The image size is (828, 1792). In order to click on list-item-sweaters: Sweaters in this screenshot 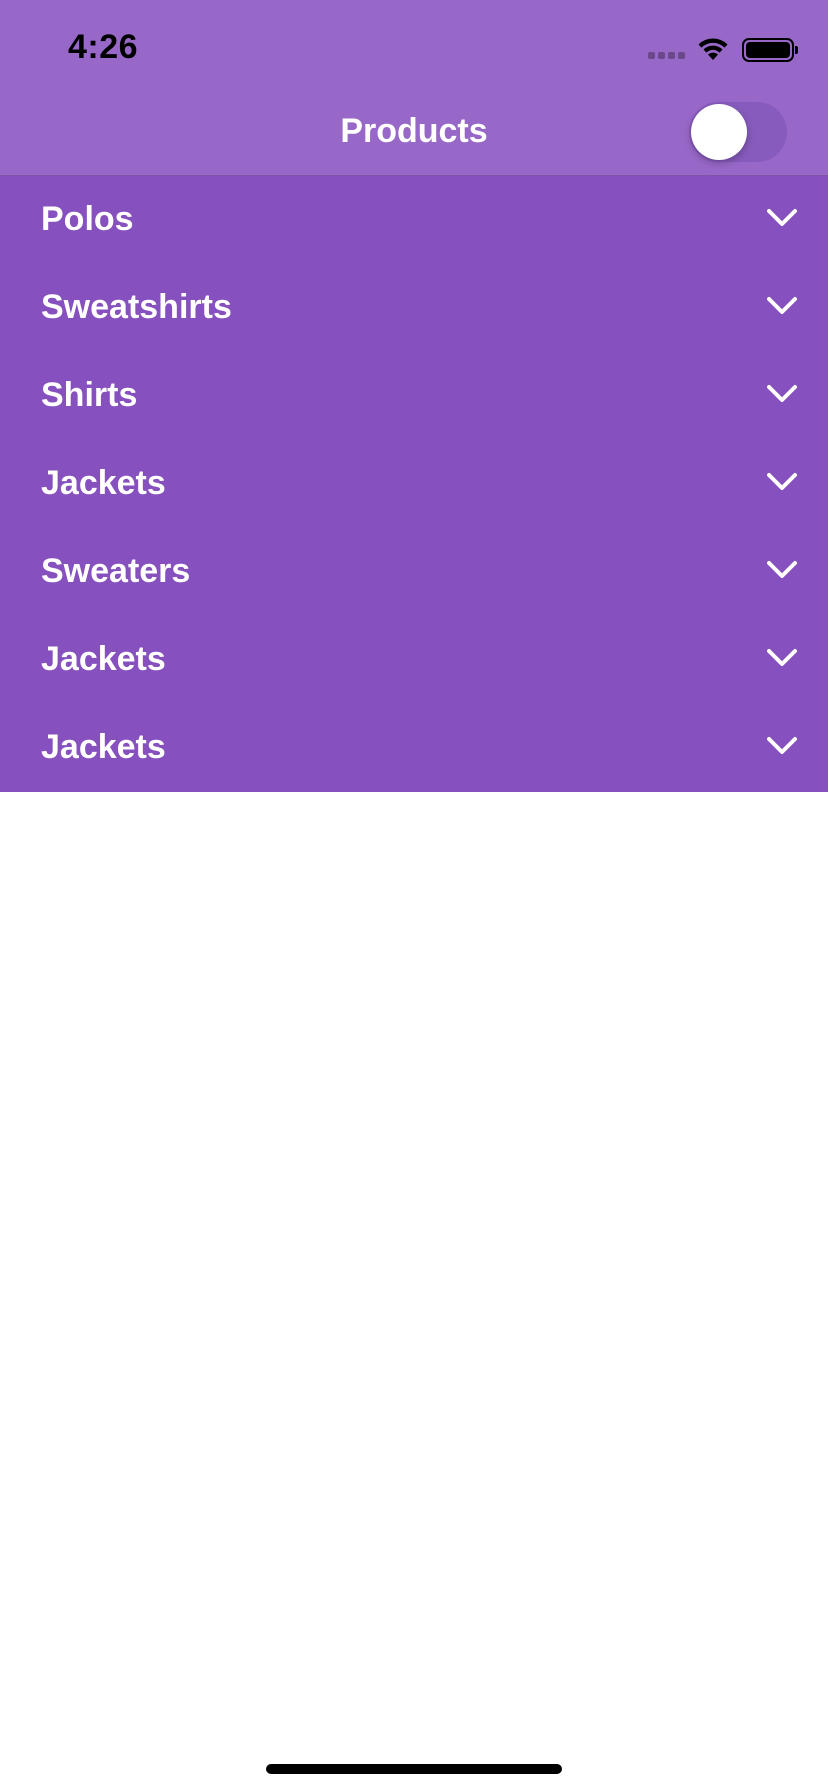, I will do `click(414, 572)`.